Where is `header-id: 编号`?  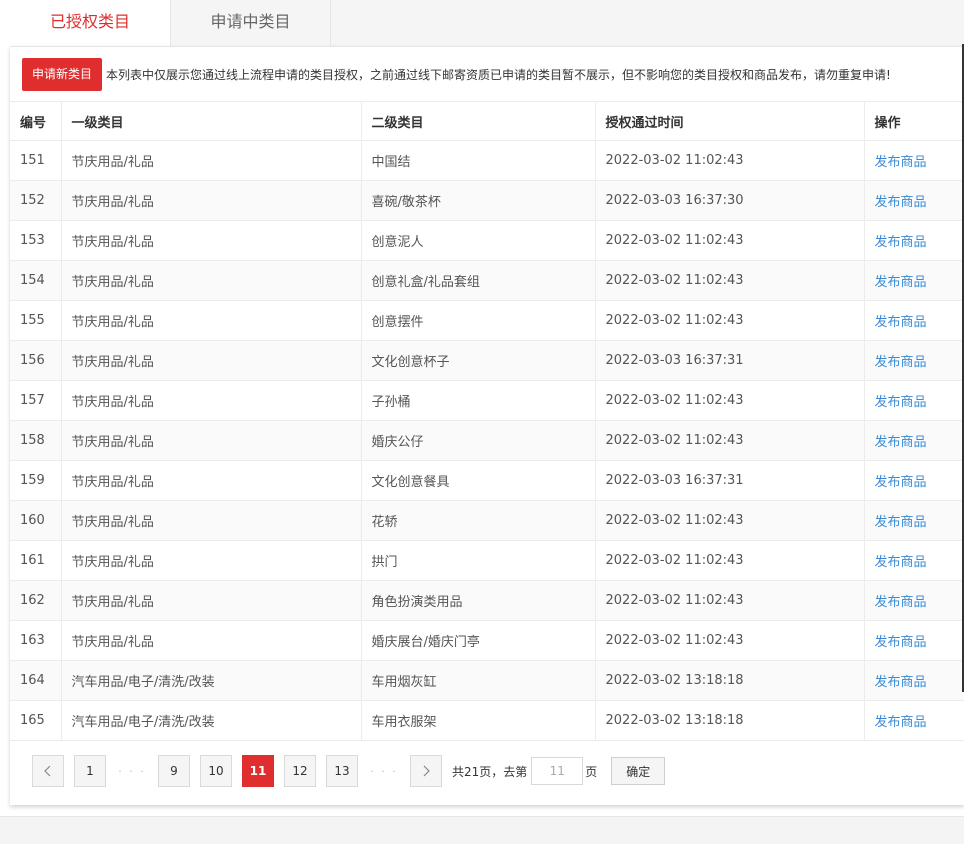 header-id: 编号 is located at coordinates (36, 121).